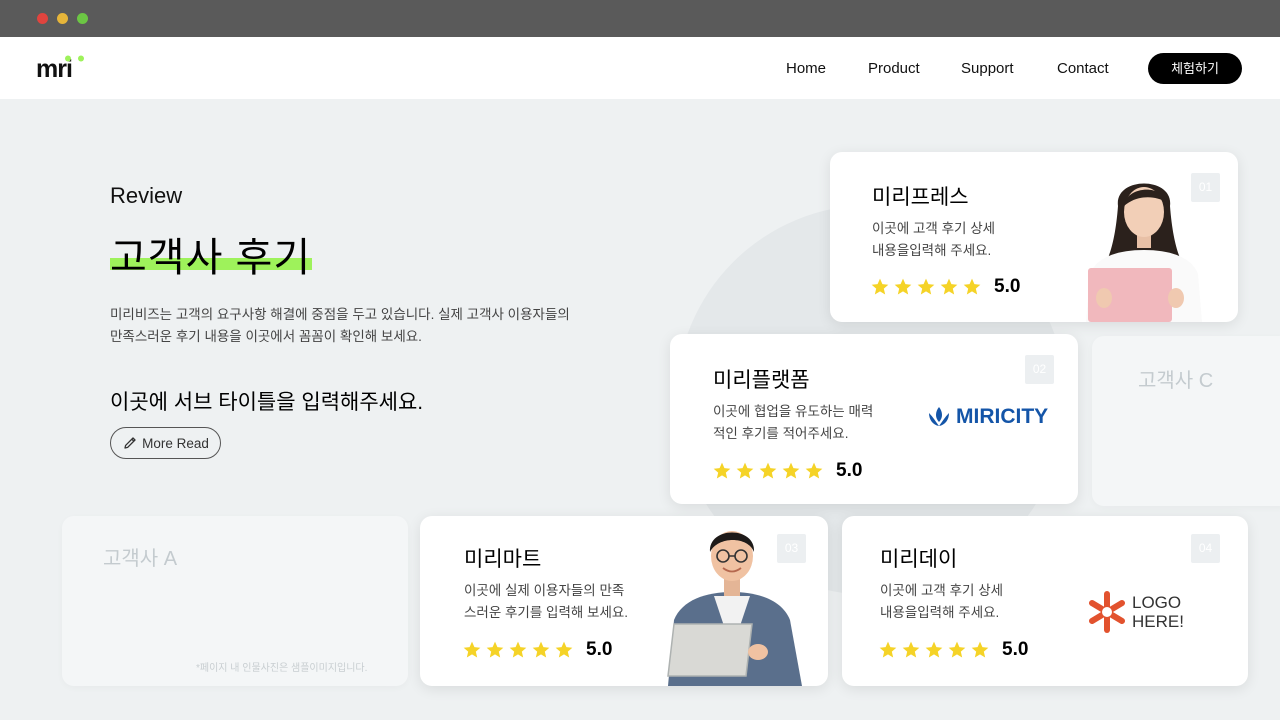 Image resolution: width=1280 pixels, height=720 pixels. Describe the element at coordinates (42, 18) in the screenshot. I see `close-window-dot` at that location.